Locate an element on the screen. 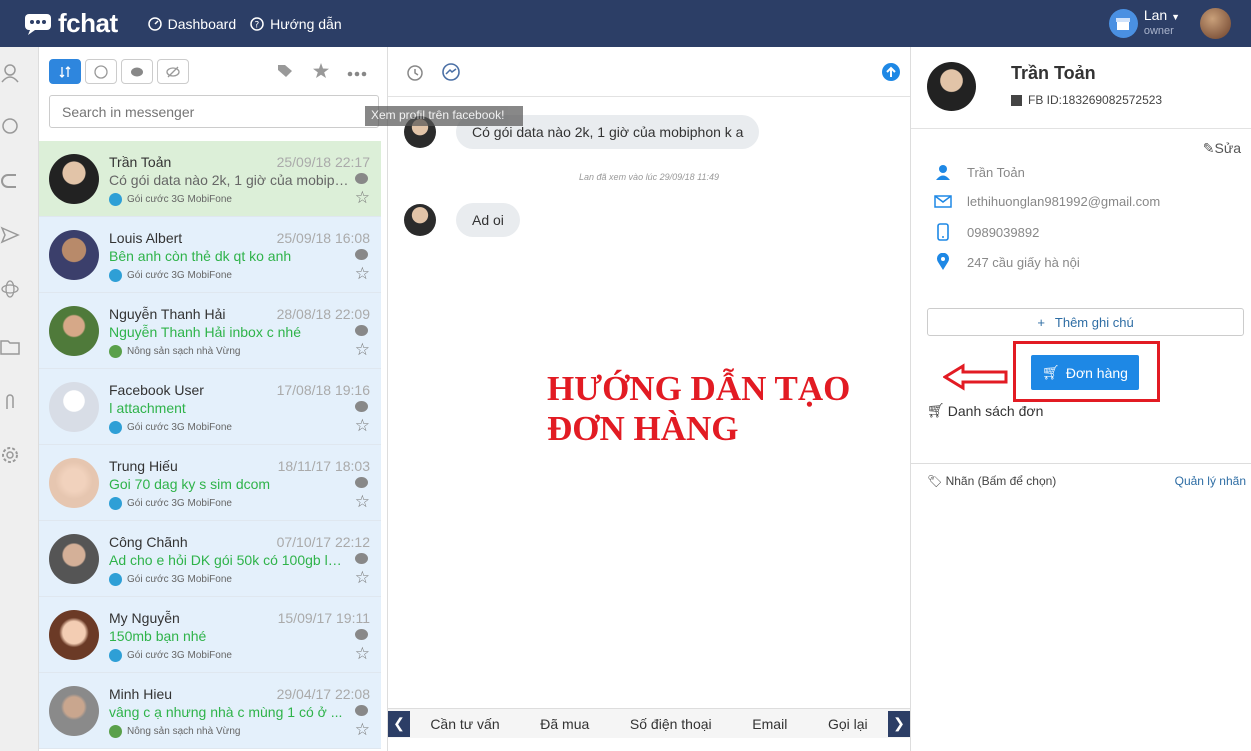  order-list: 🛒︎ Danh sách đơn is located at coordinates (985, 410).